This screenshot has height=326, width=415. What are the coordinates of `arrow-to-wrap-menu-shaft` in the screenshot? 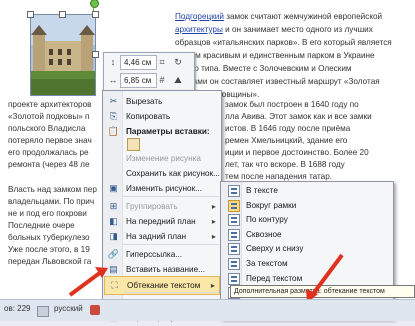 It's located at (85, 283).